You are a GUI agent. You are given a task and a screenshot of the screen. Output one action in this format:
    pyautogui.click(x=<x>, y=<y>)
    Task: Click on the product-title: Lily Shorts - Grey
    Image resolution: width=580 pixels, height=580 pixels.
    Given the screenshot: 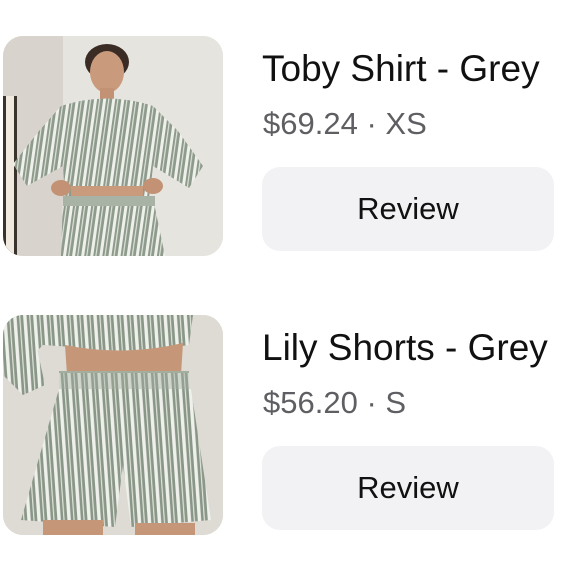 What is the action you would take?
    pyautogui.click(x=405, y=347)
    